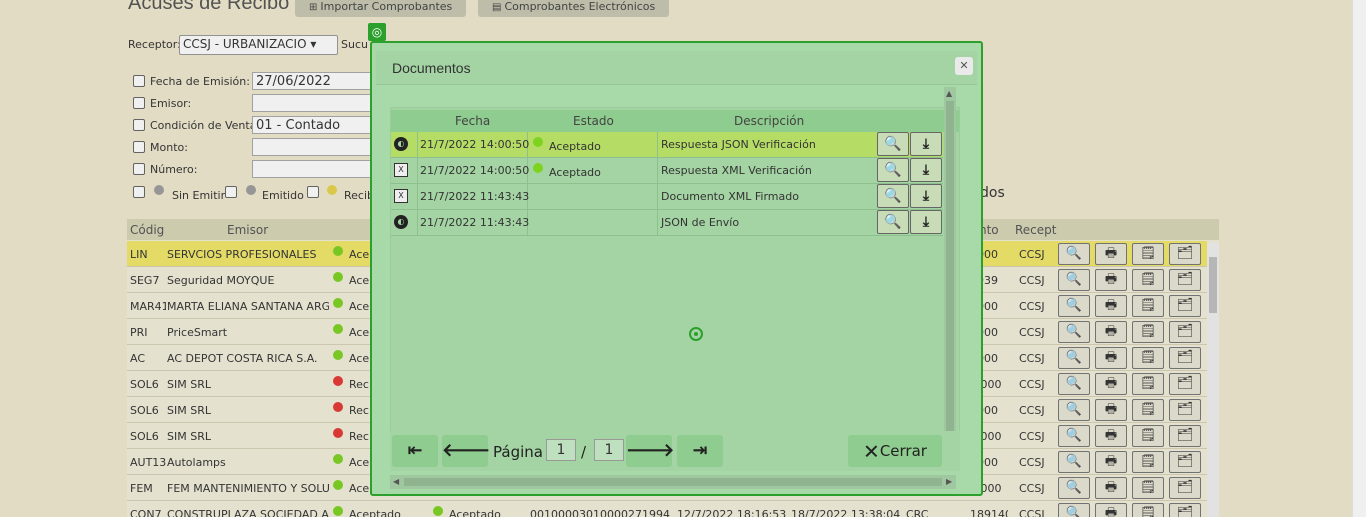 The height and width of the screenshot is (517, 1366). Describe the element at coordinates (593, 121) in the screenshot. I see `header-estado: Estado` at that location.